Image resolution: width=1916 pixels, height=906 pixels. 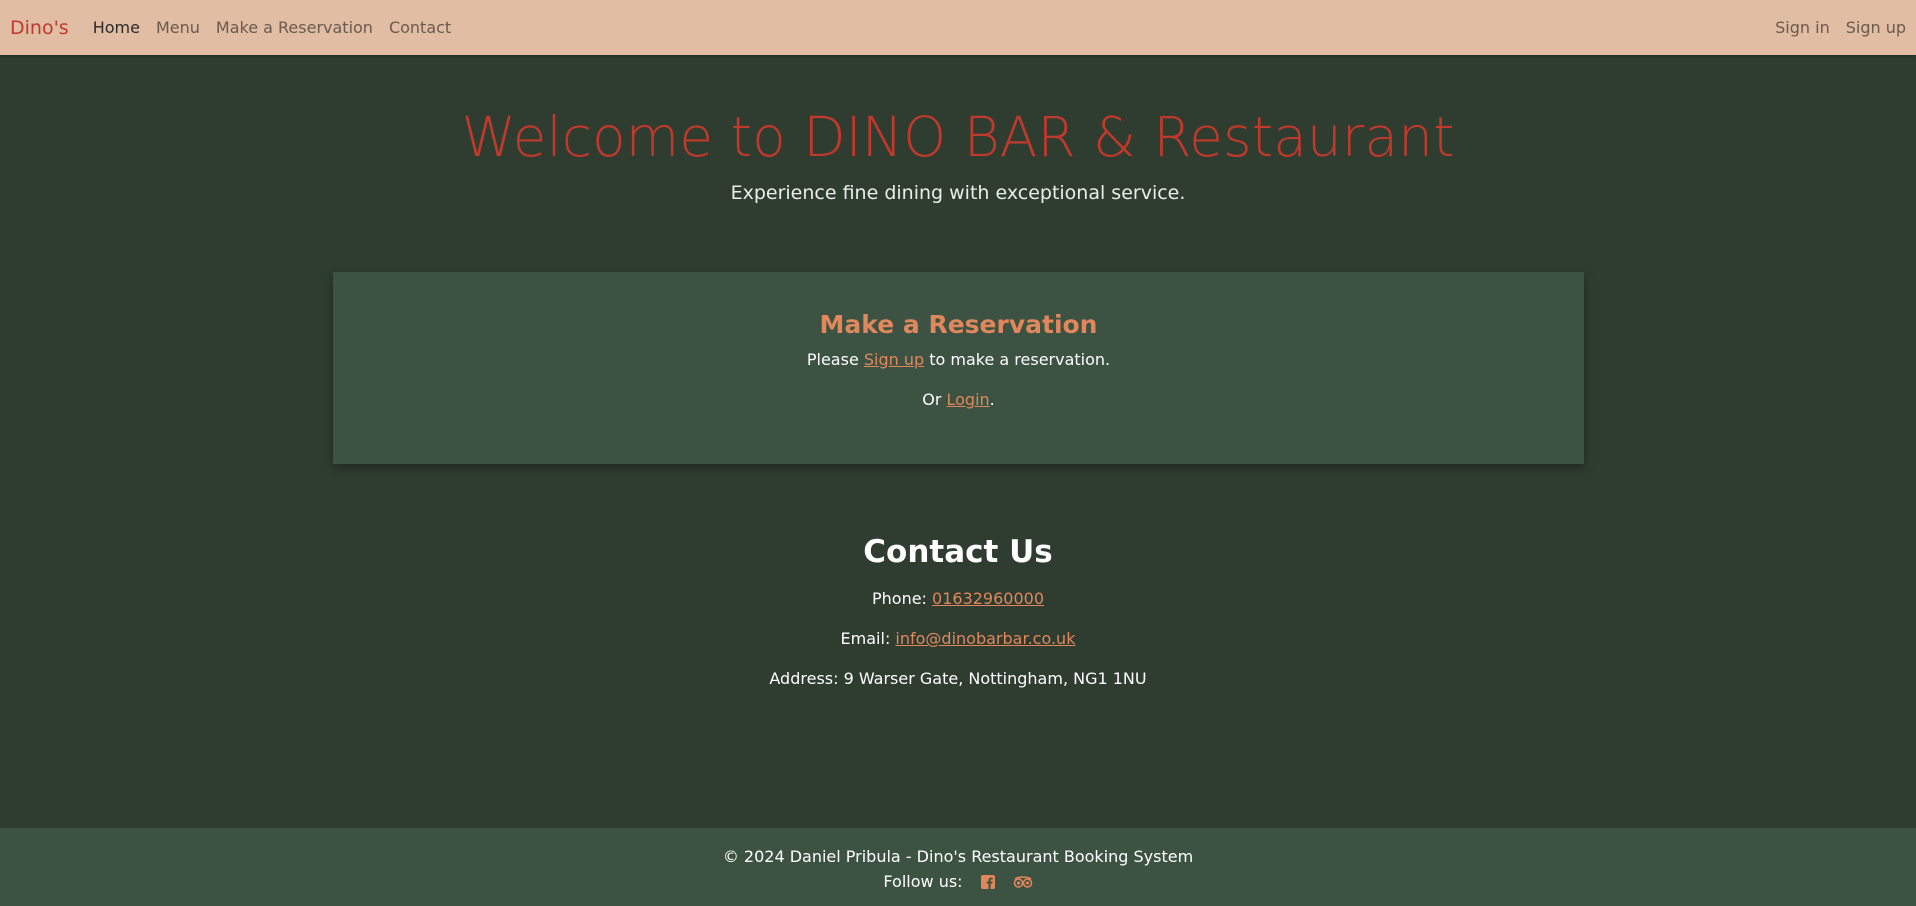 I want to click on nav-link-sign-in: Sign in, so click(x=1802, y=27).